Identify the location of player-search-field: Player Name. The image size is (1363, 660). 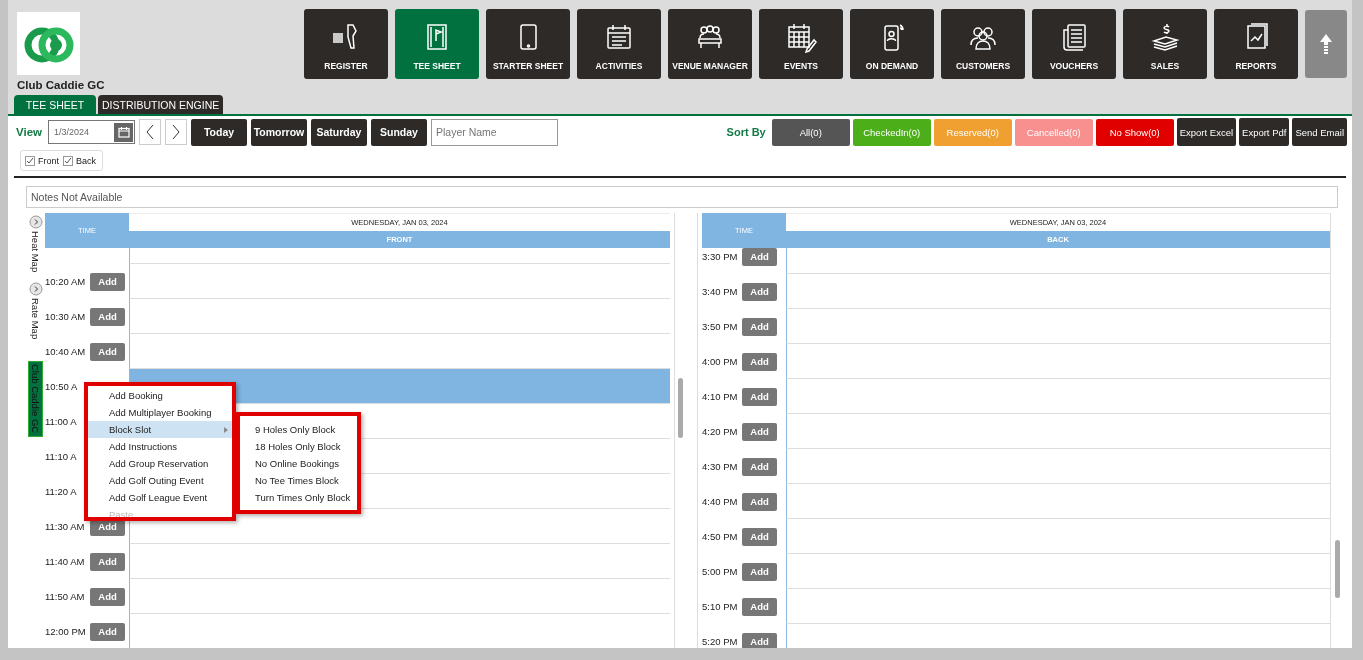
(494, 132).